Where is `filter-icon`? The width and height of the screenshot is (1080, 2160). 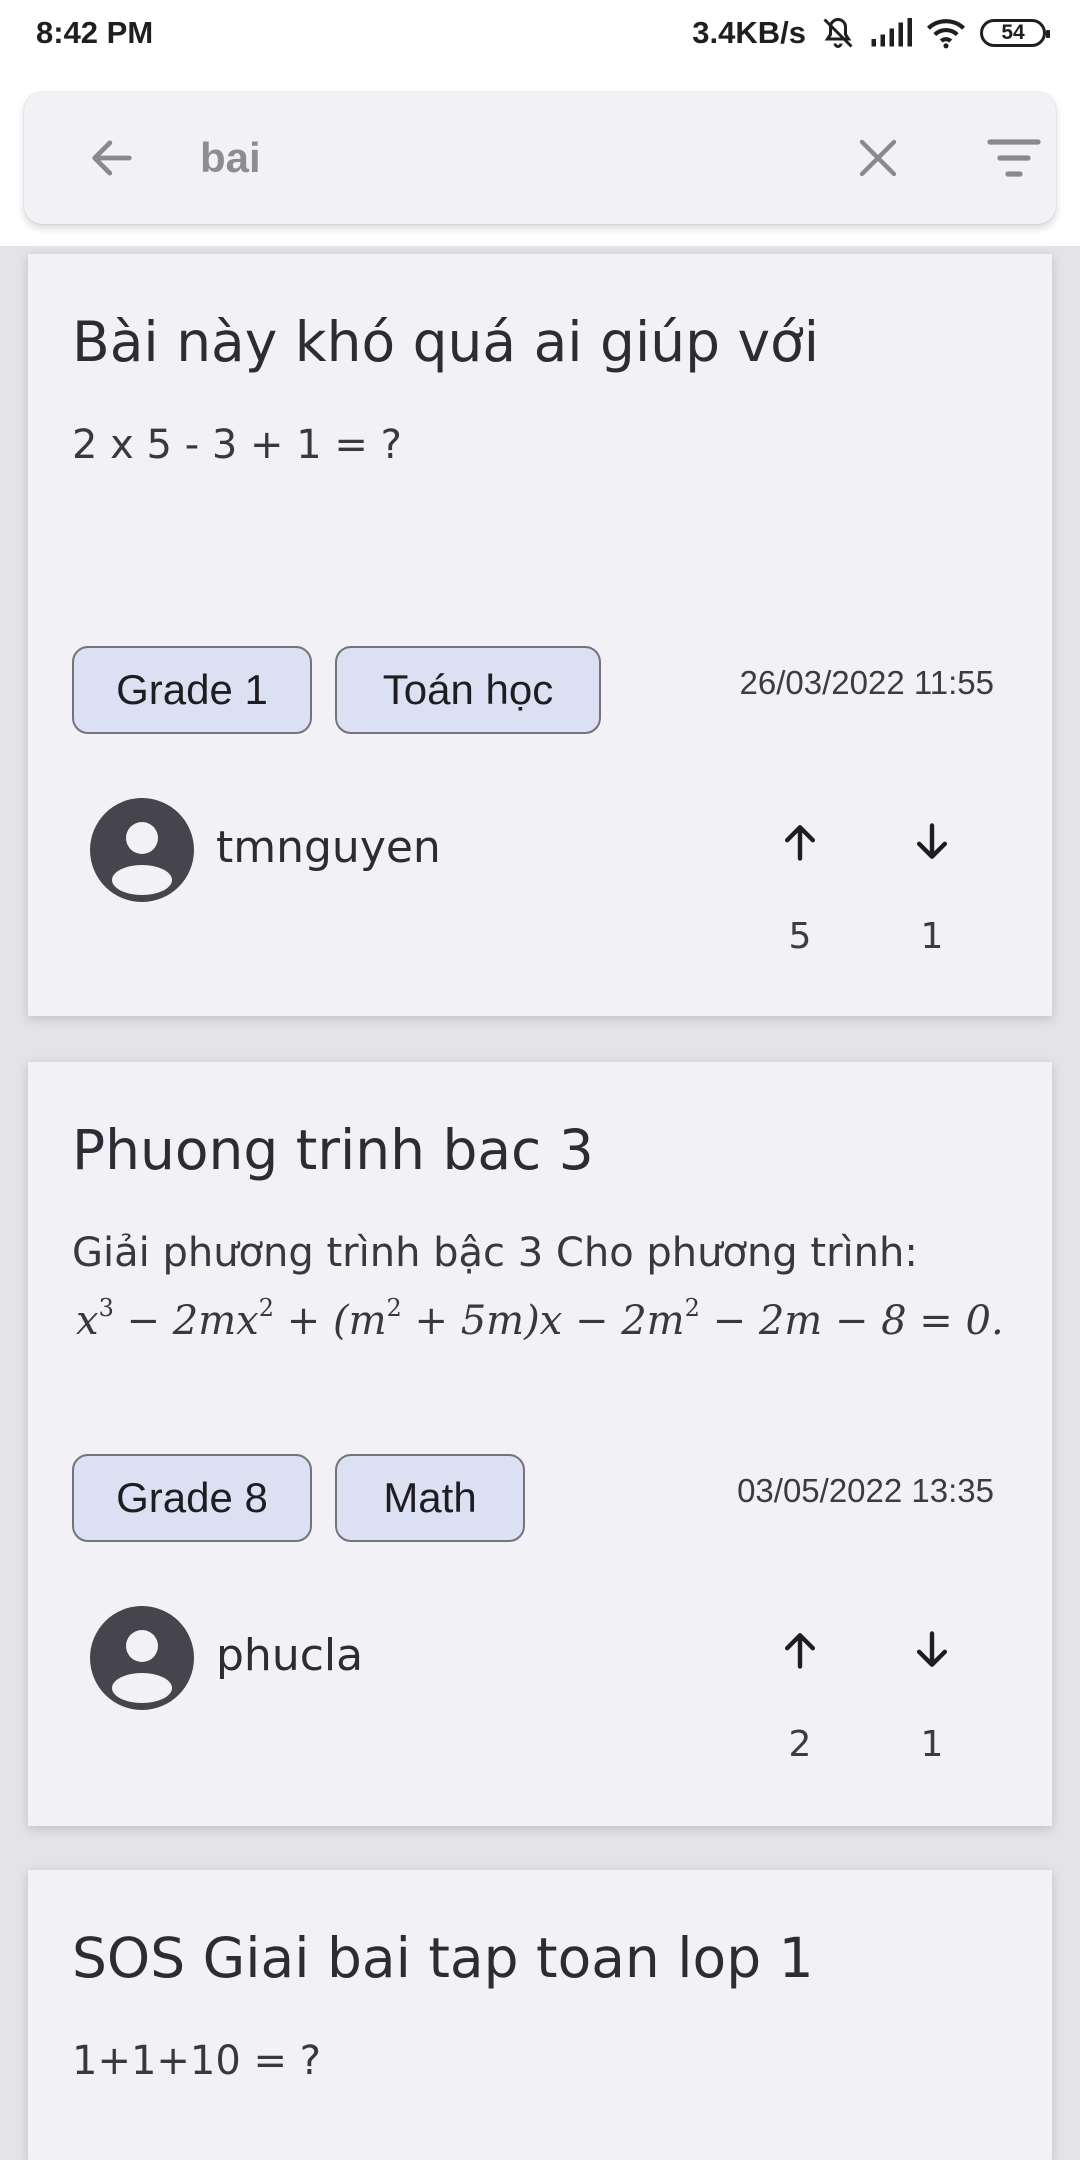 filter-icon is located at coordinates (1014, 158).